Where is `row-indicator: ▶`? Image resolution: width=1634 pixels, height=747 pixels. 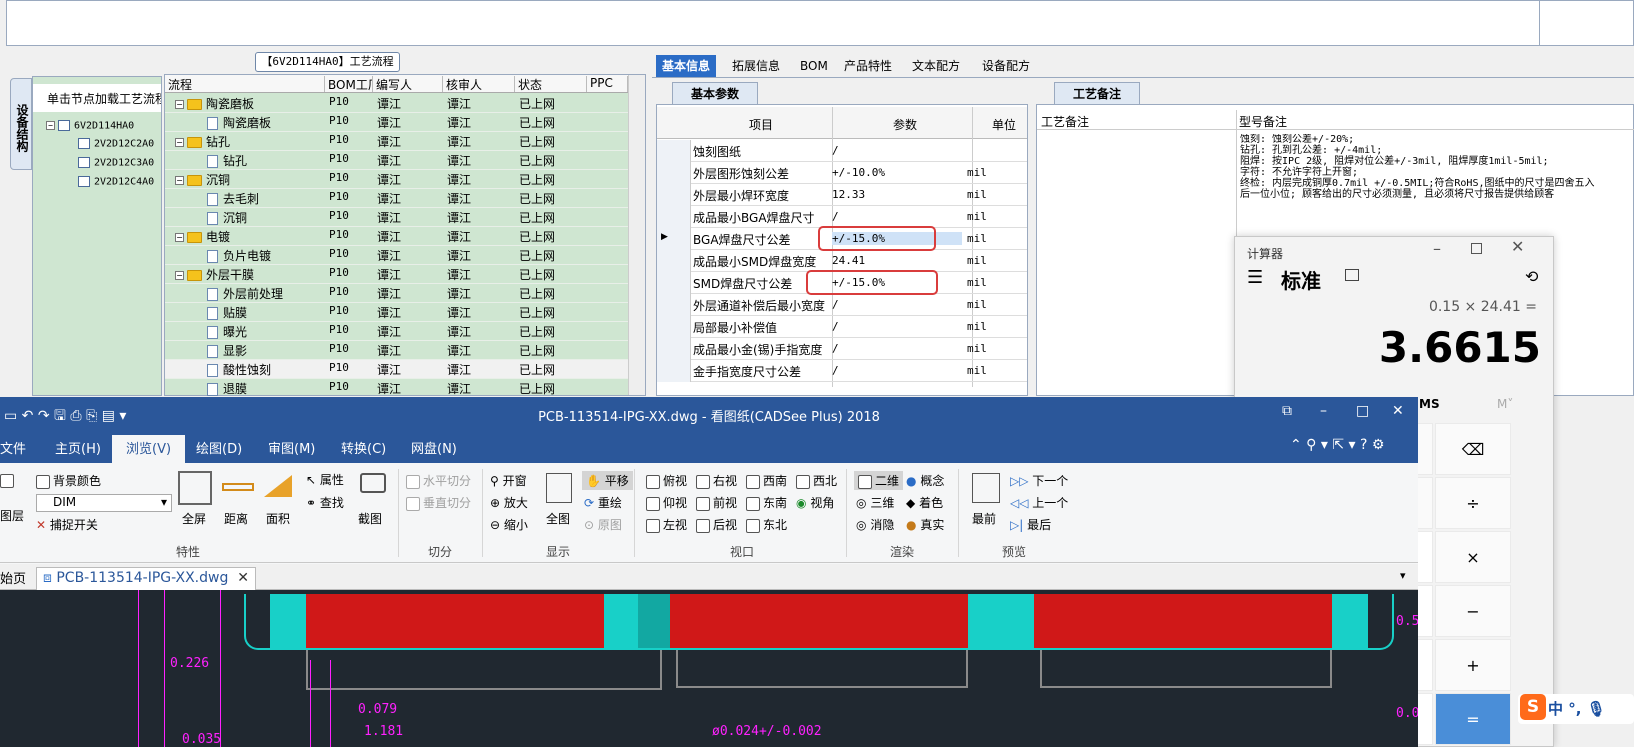
row-indicator: ▶ is located at coordinates (674, 239).